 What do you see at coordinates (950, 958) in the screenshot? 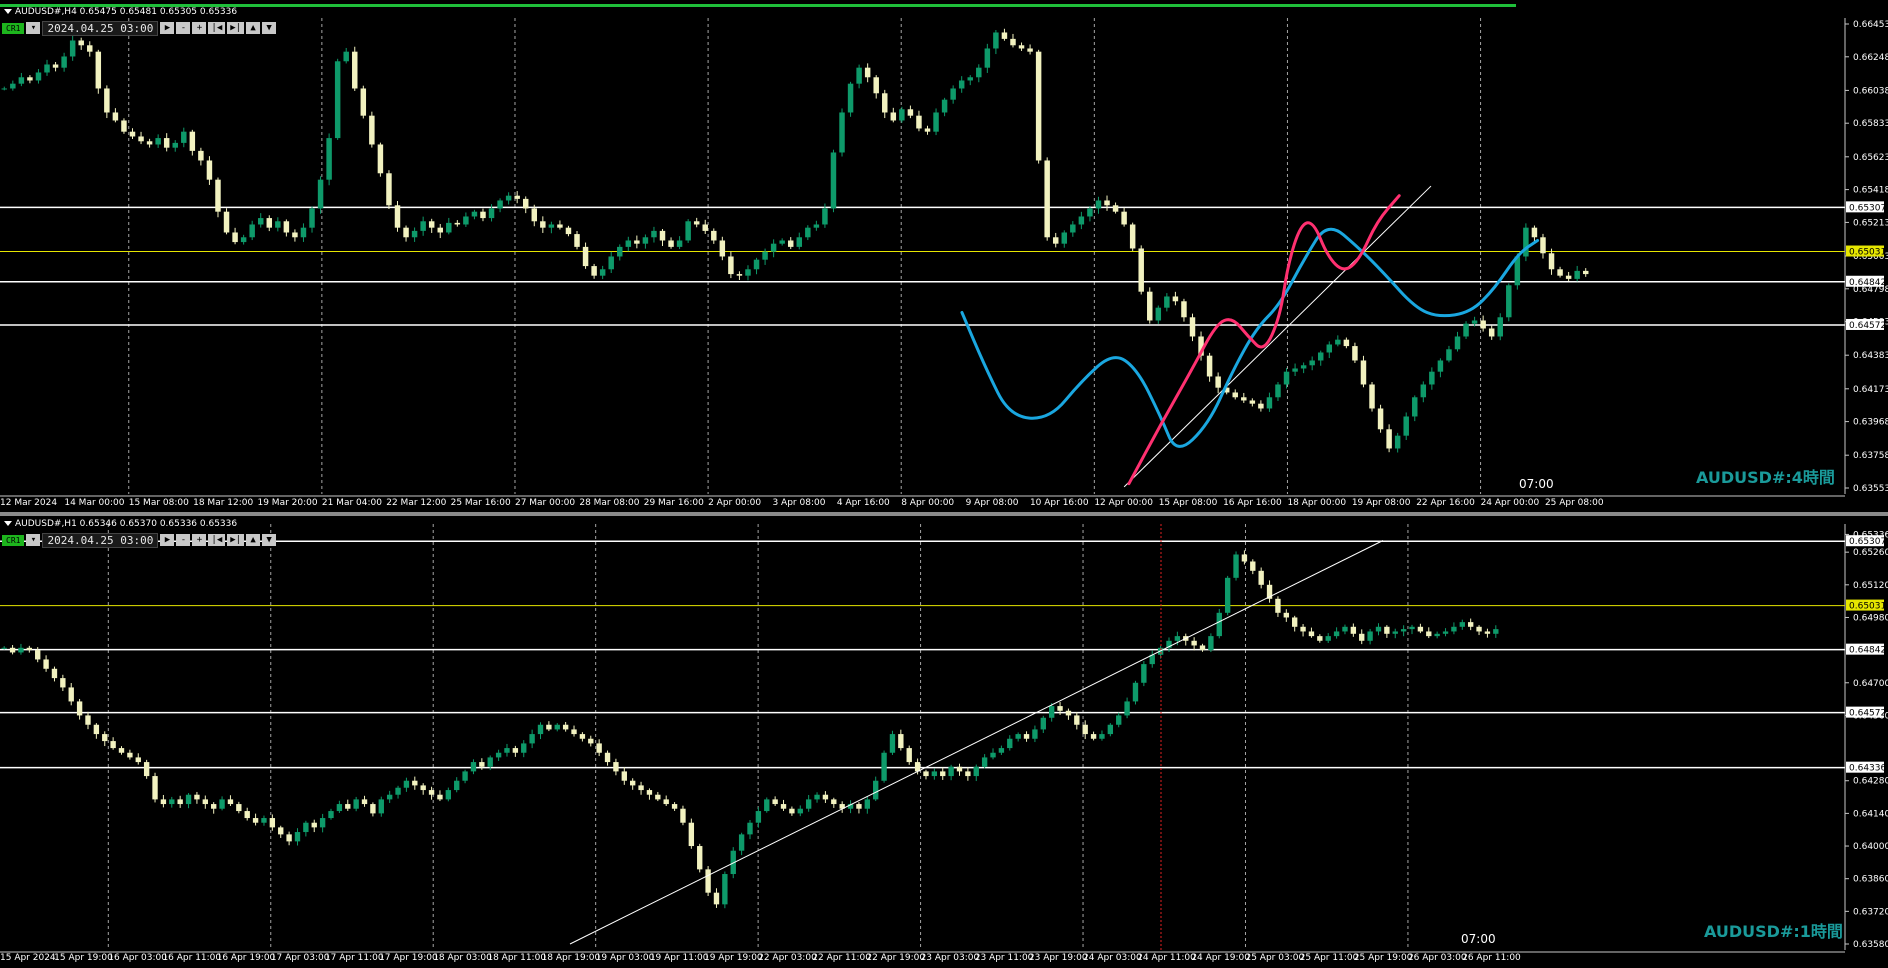
I see `date-tick-label: 23 Apr 03:00` at bounding box center [950, 958].